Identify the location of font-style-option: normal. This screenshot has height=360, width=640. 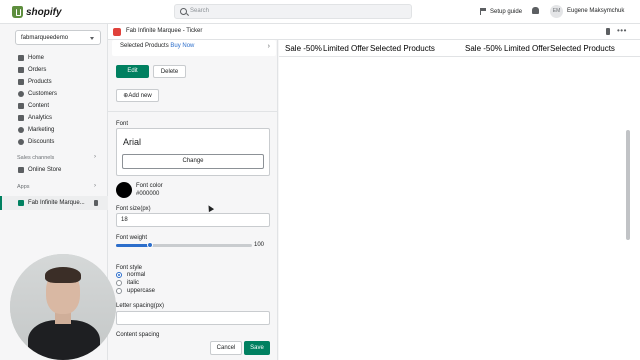
(130, 275).